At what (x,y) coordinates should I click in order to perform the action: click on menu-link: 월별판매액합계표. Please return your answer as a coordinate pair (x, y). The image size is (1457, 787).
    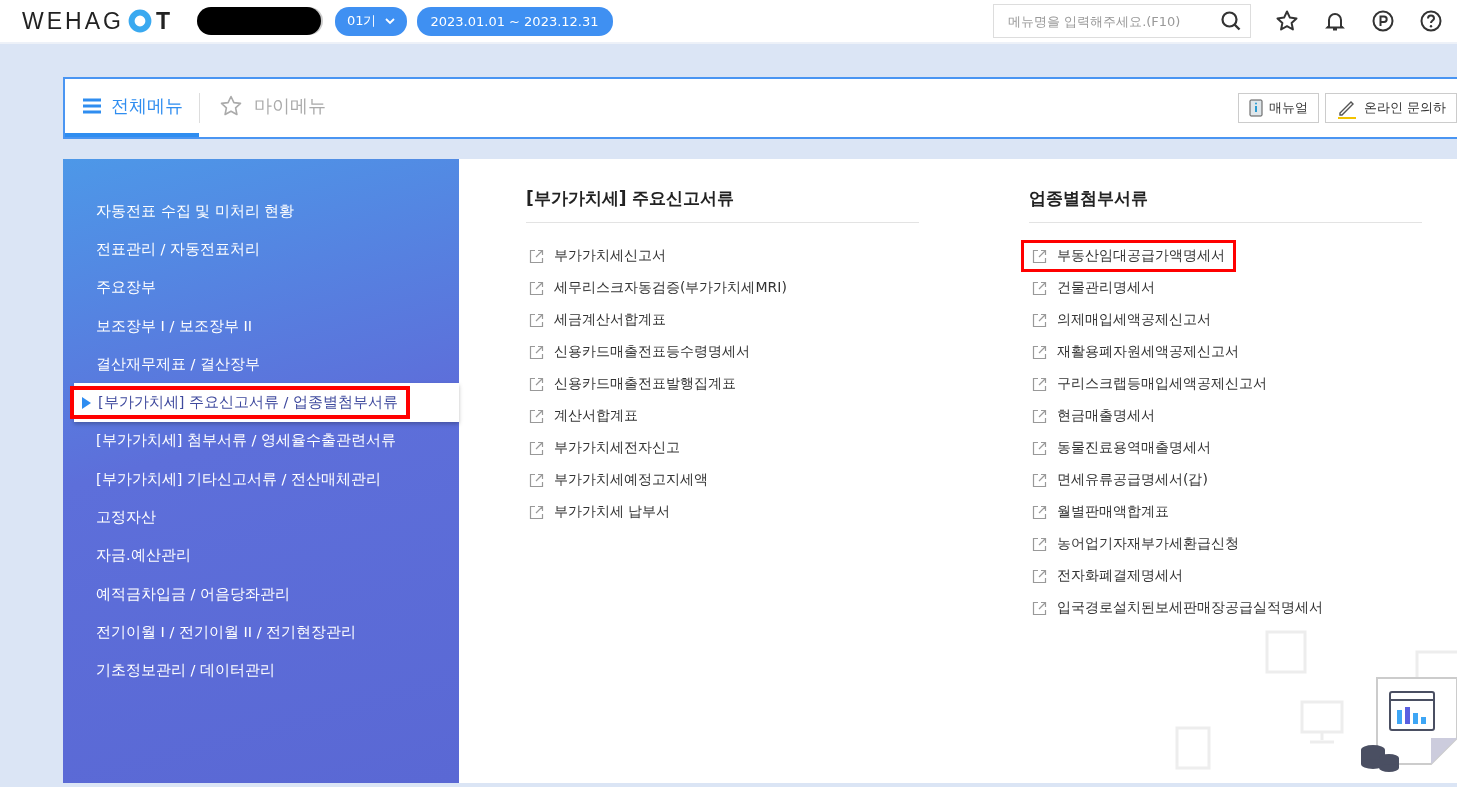
    Looking at the image, I should click on (1100, 512).